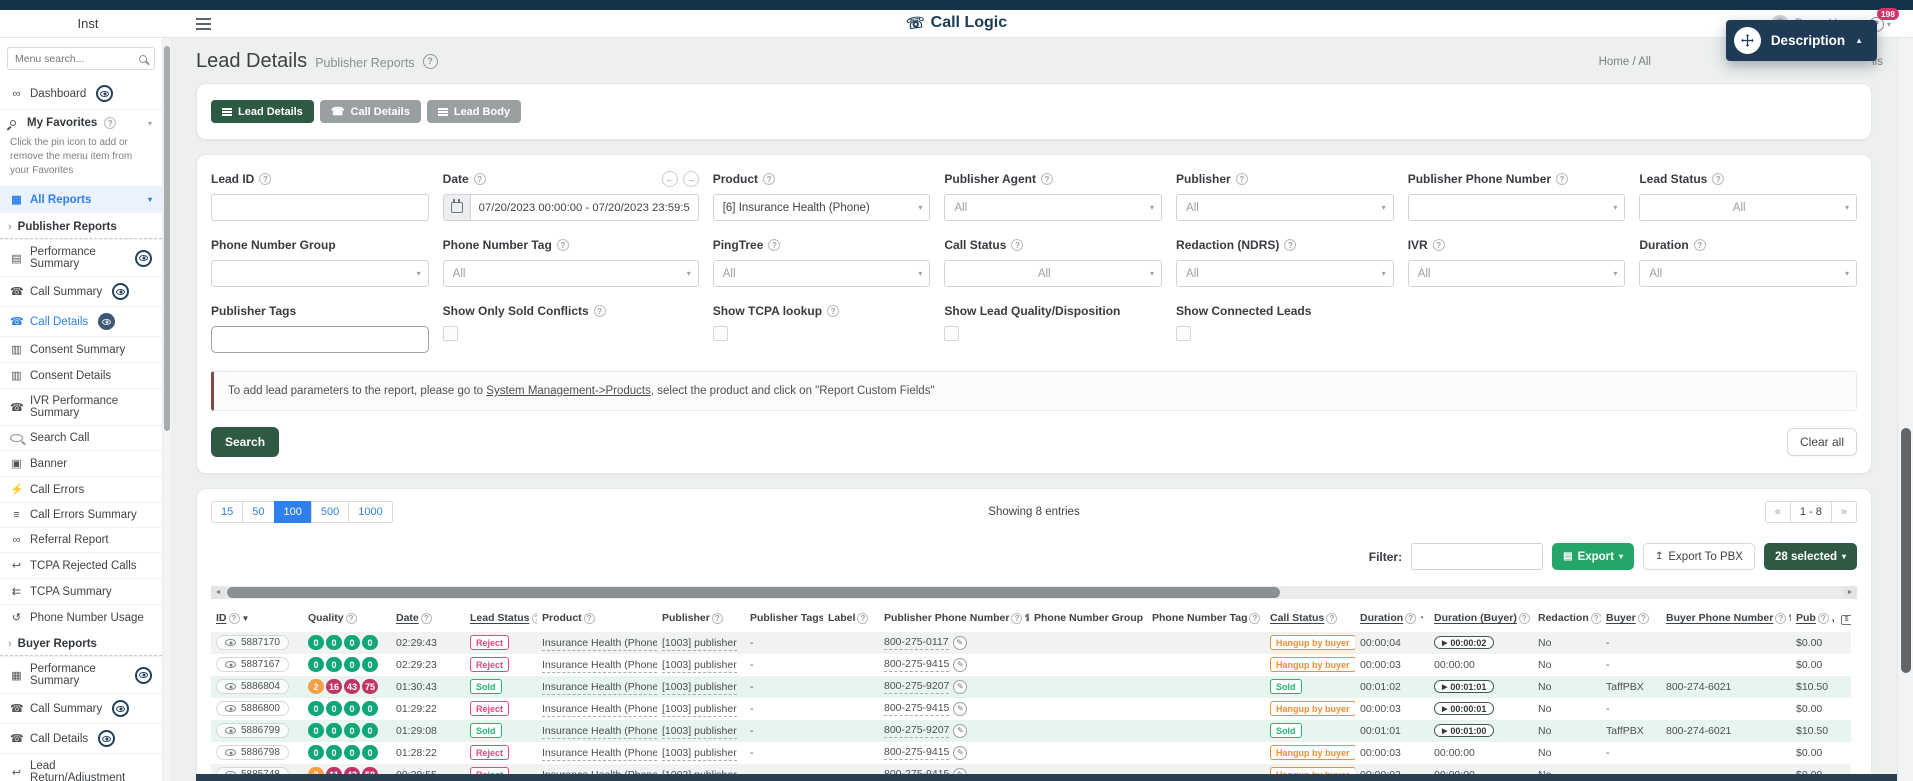 The image size is (1913, 781). I want to click on lead-id-pill: 5887167, so click(252, 664).